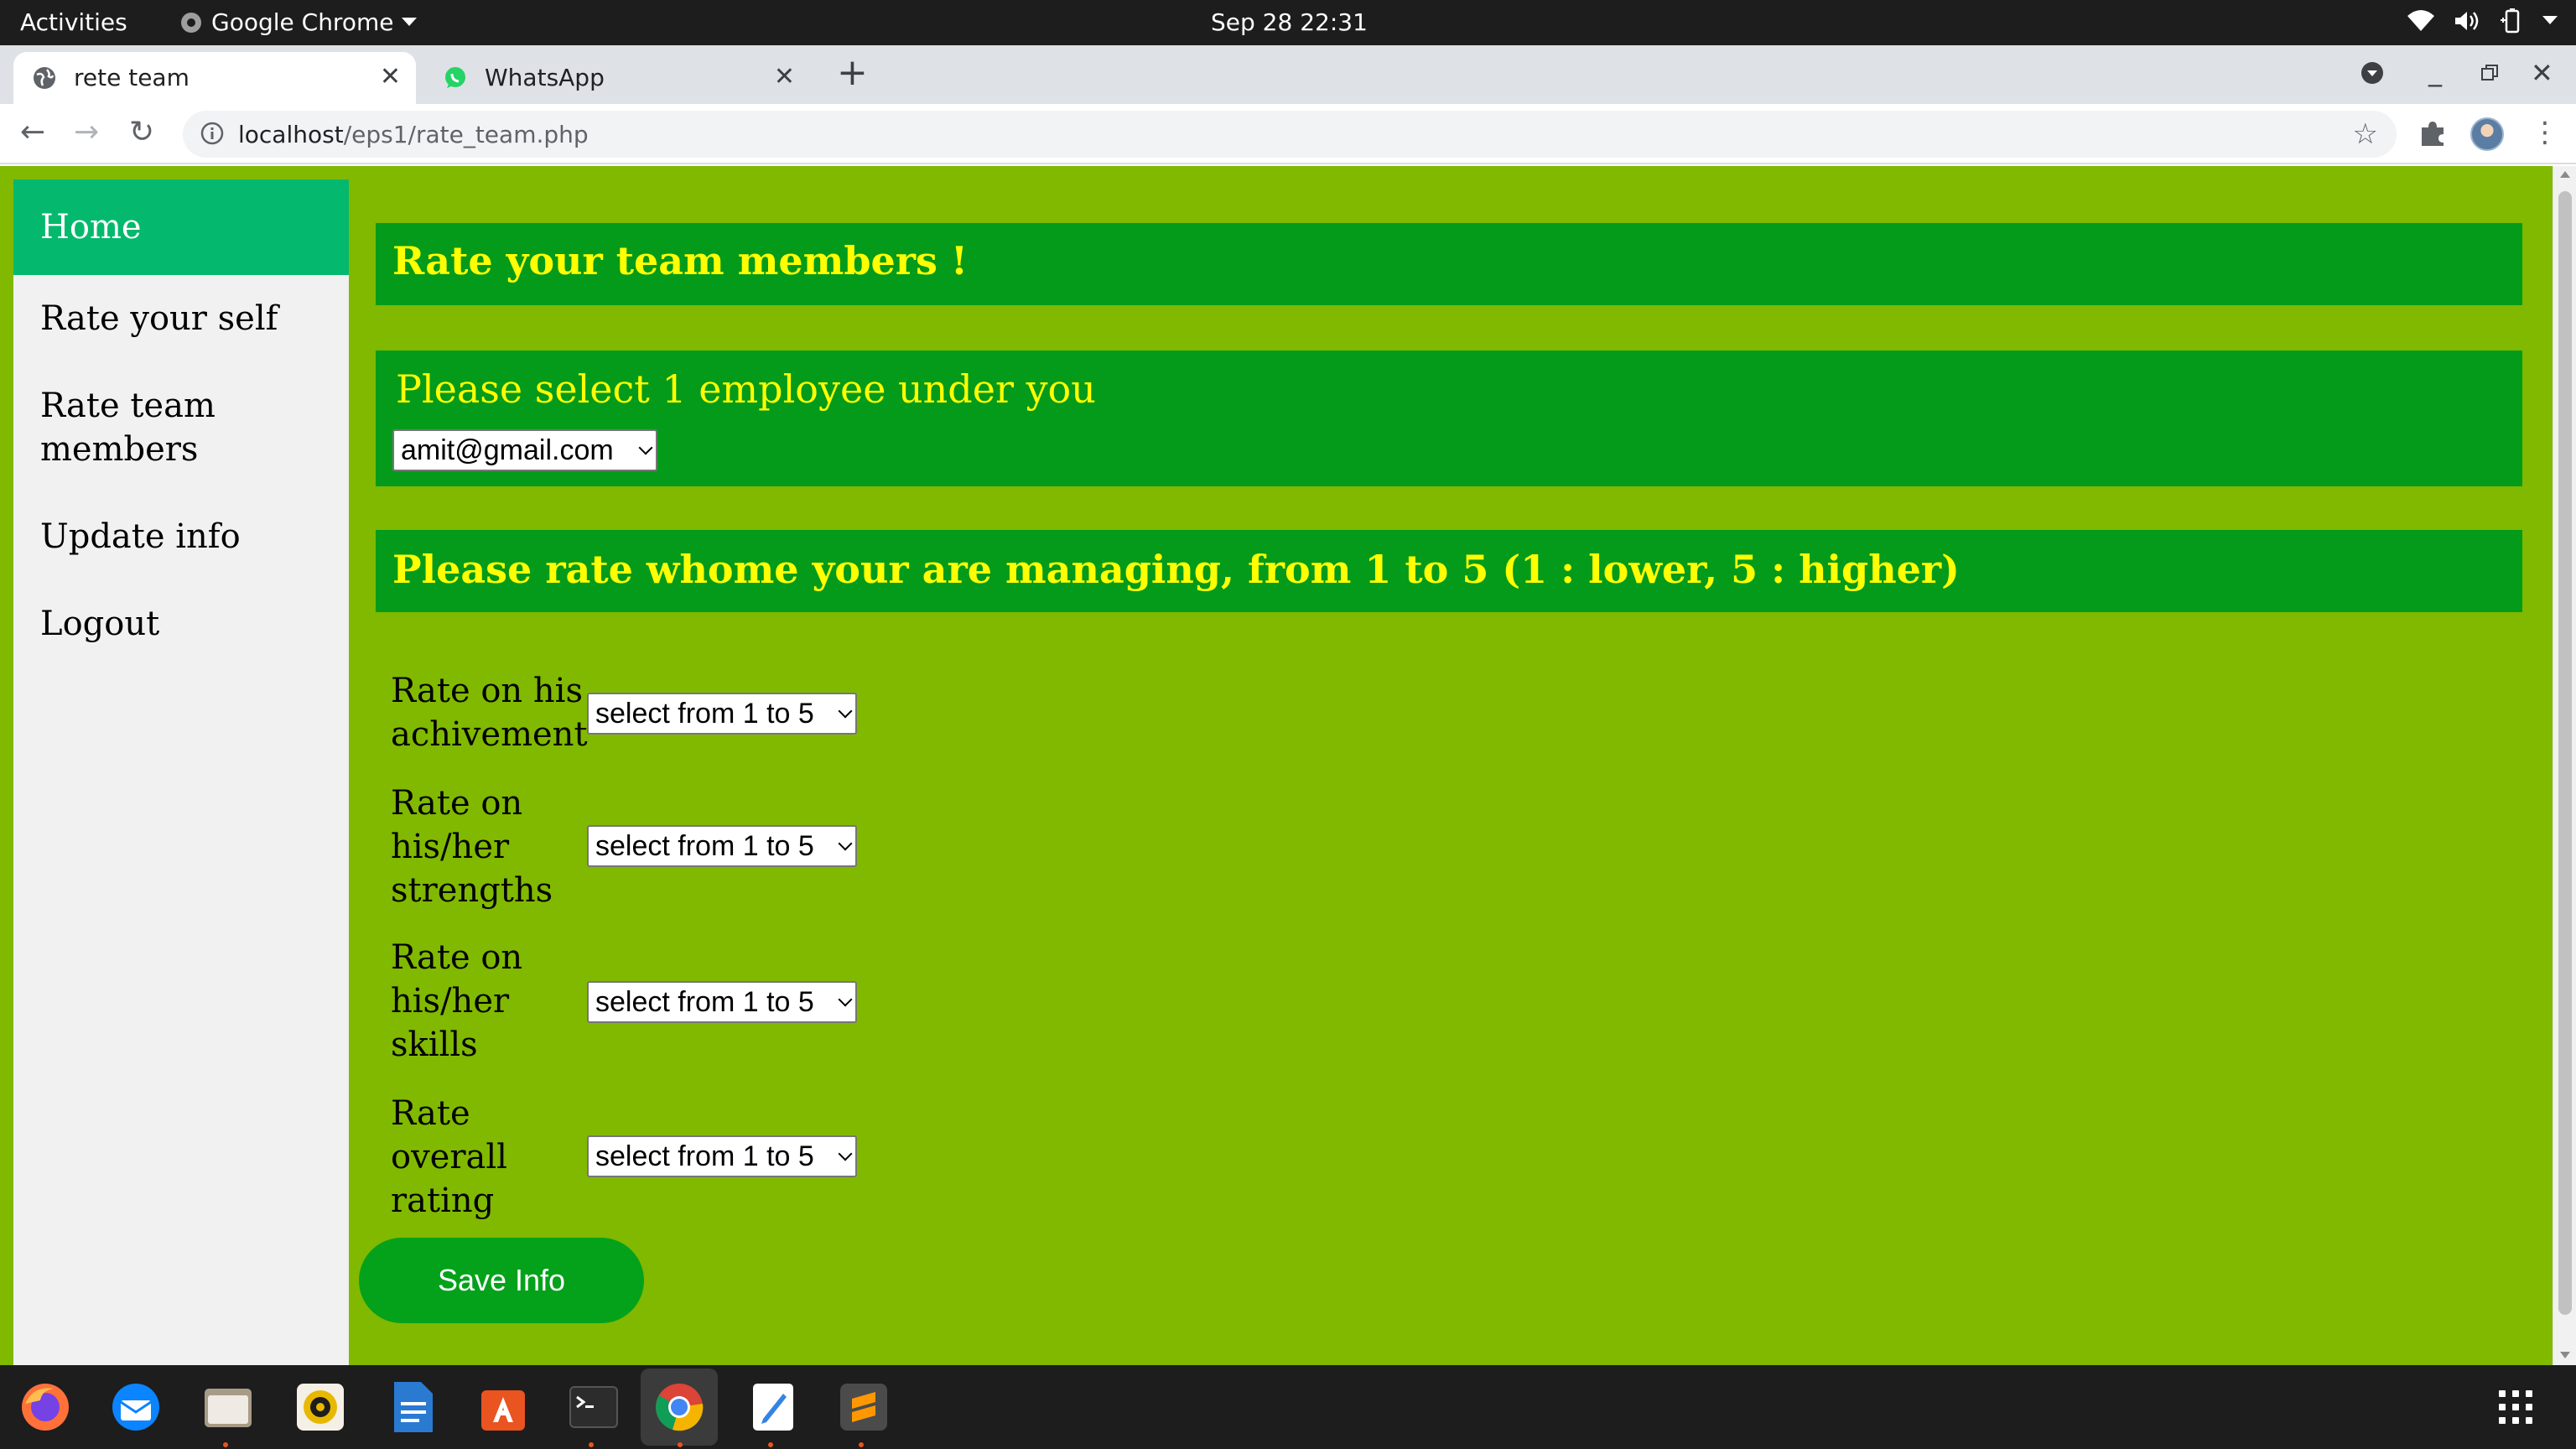 Image resolution: width=2576 pixels, height=1449 pixels. I want to click on vertical-scrollbar, so click(2564, 765).